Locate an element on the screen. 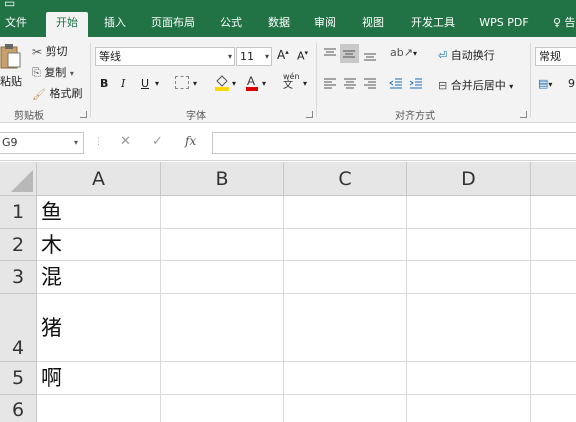 This screenshot has width=576, height=422. clipboard-launcher-icon is located at coordinates (83, 114).